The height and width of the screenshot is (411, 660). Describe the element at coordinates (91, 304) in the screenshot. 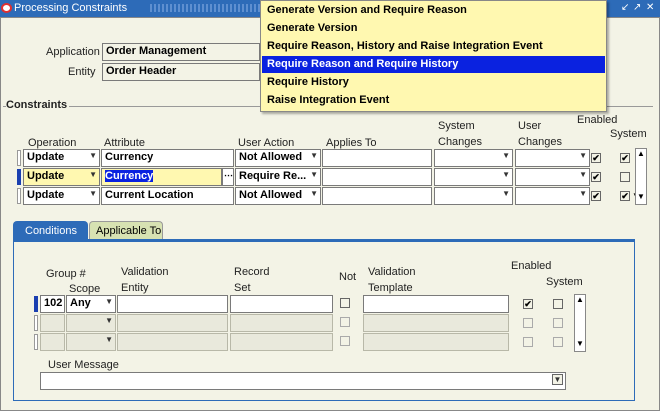

I see `scope-field: Any ▼` at that location.